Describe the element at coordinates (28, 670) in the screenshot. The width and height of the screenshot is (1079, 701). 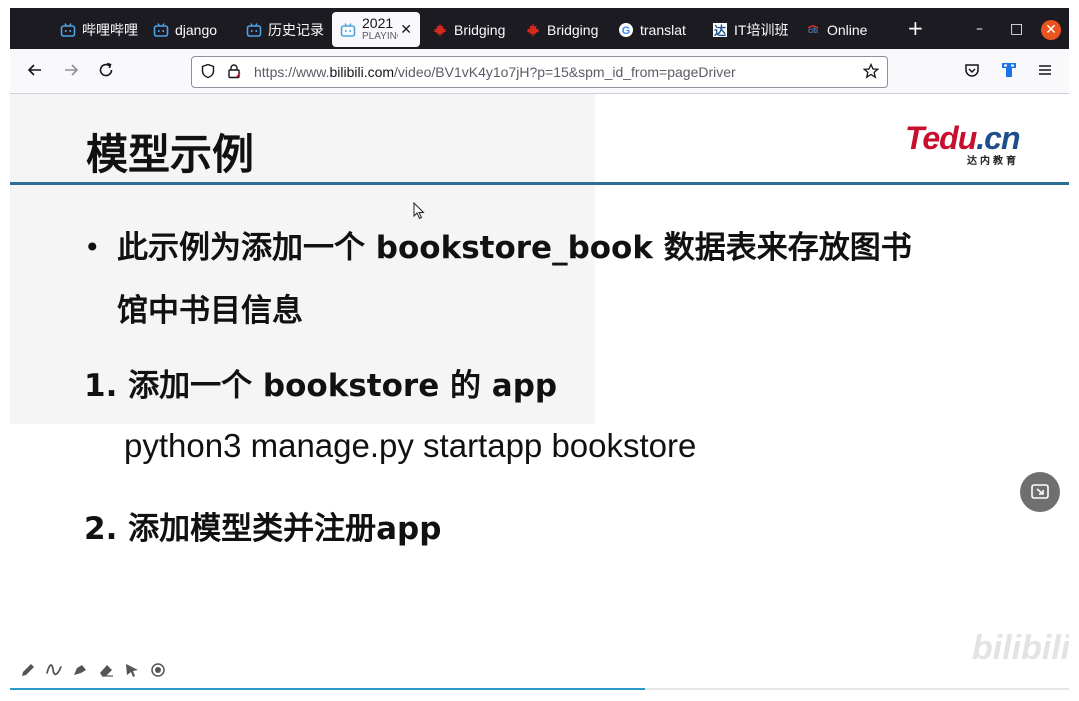
I see `pen-icon` at that location.